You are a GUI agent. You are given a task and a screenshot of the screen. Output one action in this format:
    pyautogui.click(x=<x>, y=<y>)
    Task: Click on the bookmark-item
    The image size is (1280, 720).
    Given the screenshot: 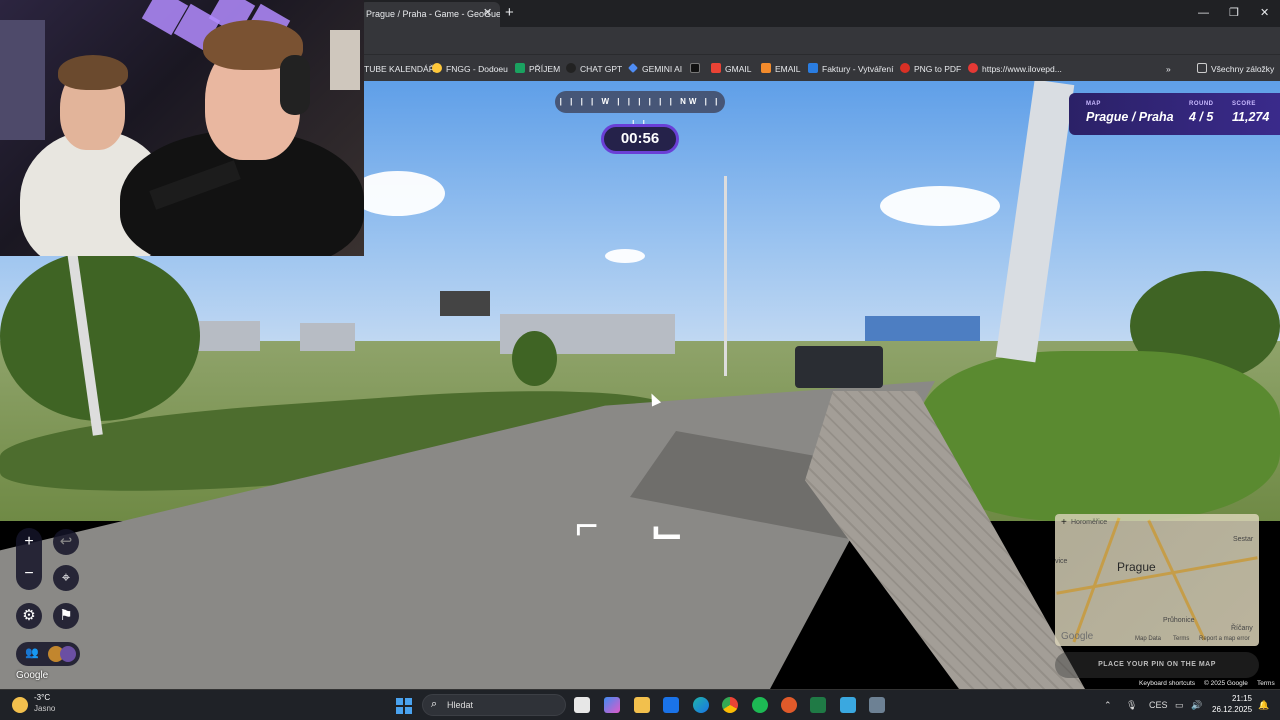 What is the action you would take?
    pyautogui.click(x=697, y=69)
    